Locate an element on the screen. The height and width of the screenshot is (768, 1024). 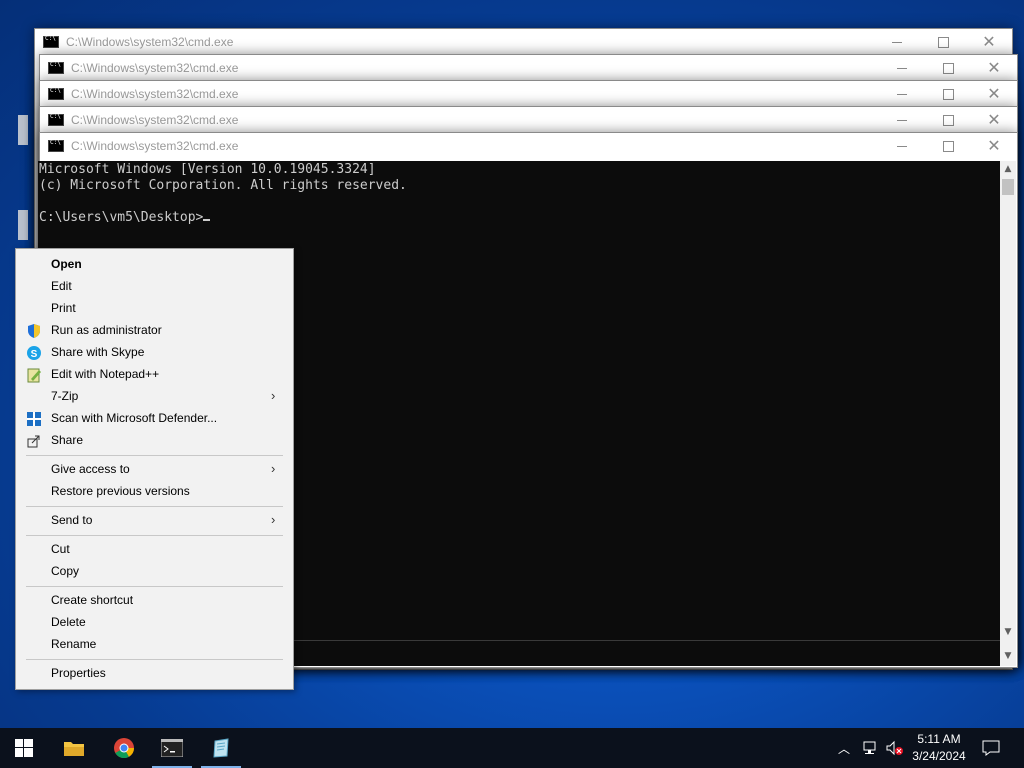
taskbar-clock: 5:11 AM 3/24/2024 is located at coordinates (939, 748).